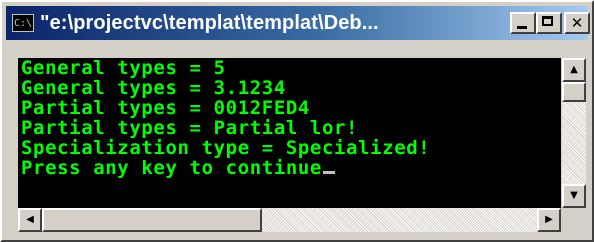 Image resolution: width=594 pixels, height=242 pixels. I want to click on scrollbar-corner, so click(574, 220).